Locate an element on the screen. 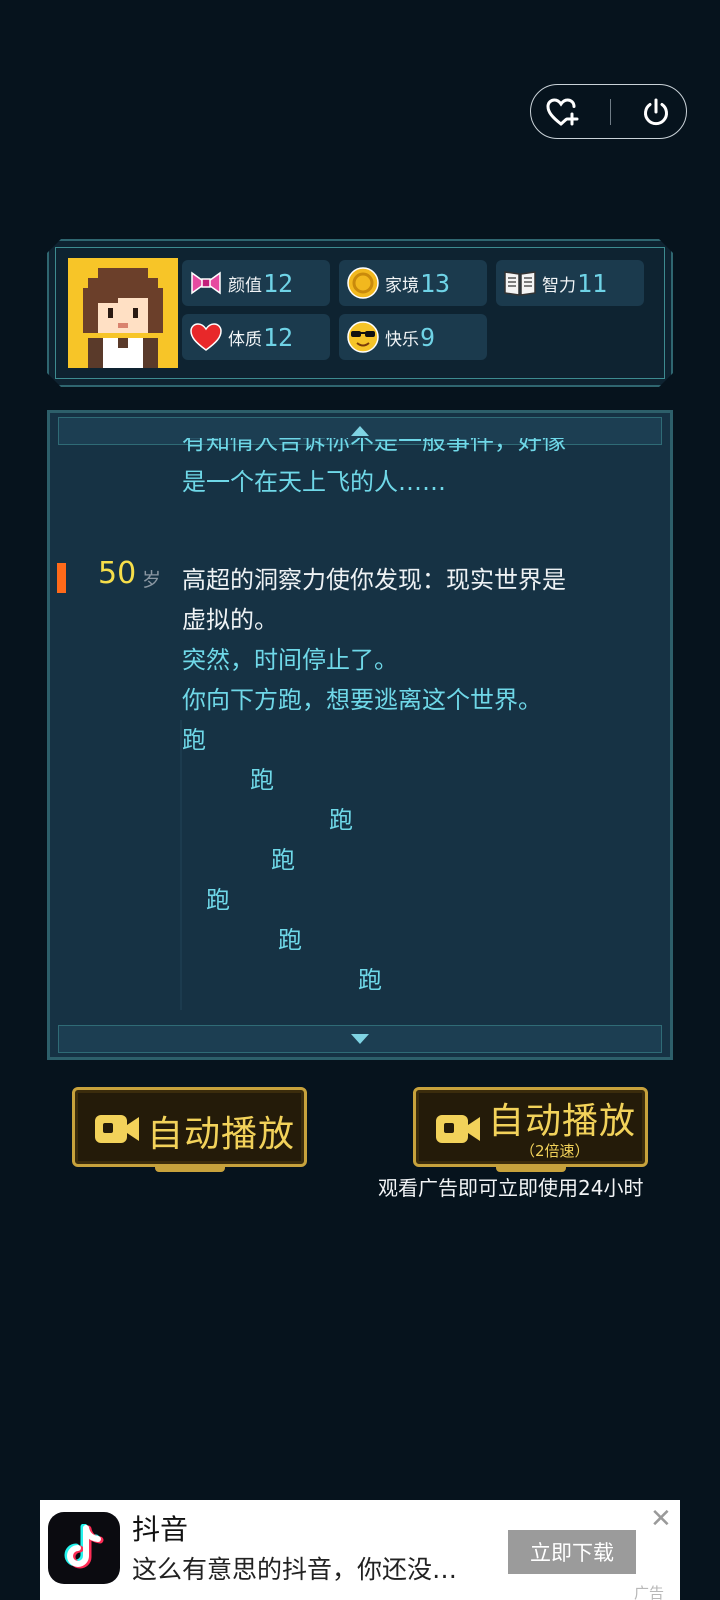 This screenshot has width=720, height=1600. scroll-up-icon is located at coordinates (360, 431).